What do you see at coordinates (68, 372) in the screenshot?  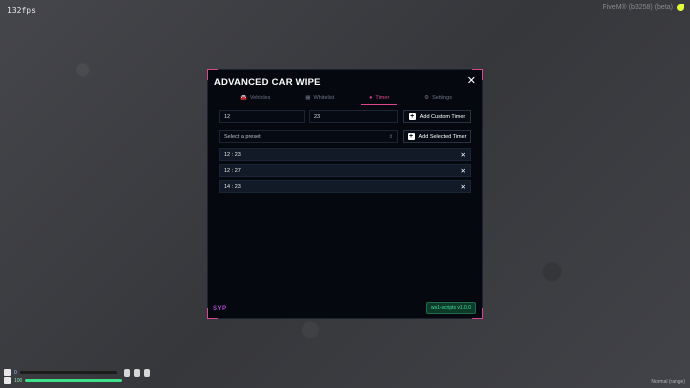 I see `armor-bar` at bounding box center [68, 372].